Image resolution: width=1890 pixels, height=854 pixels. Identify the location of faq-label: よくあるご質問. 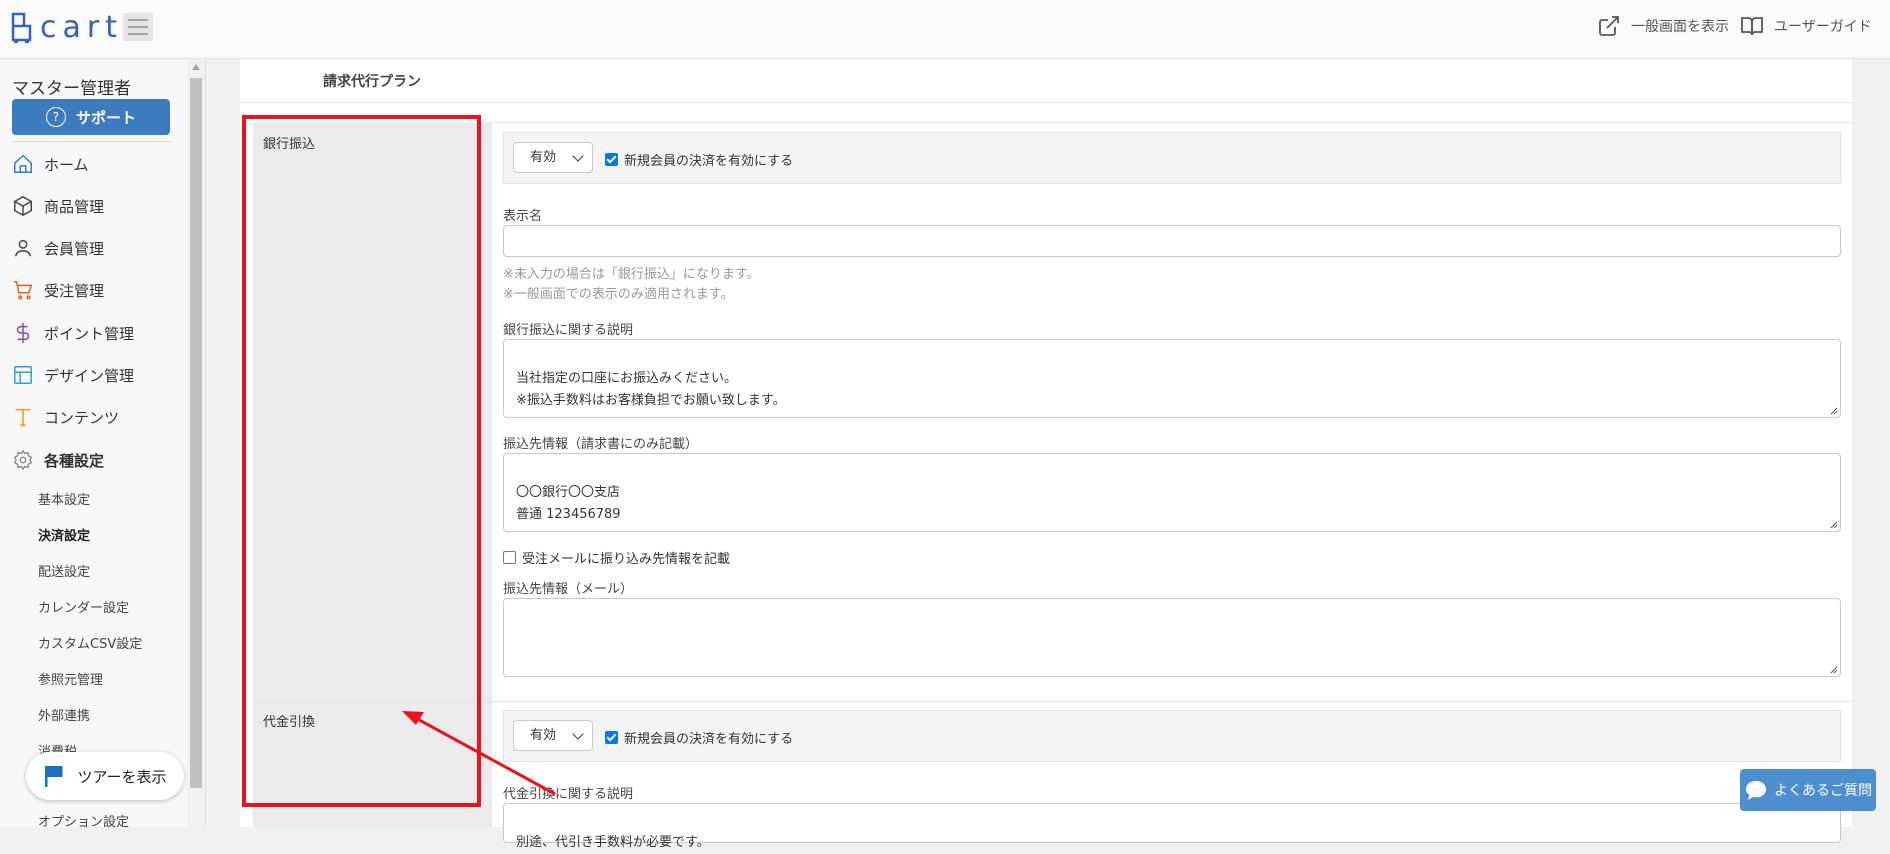
(1823, 791).